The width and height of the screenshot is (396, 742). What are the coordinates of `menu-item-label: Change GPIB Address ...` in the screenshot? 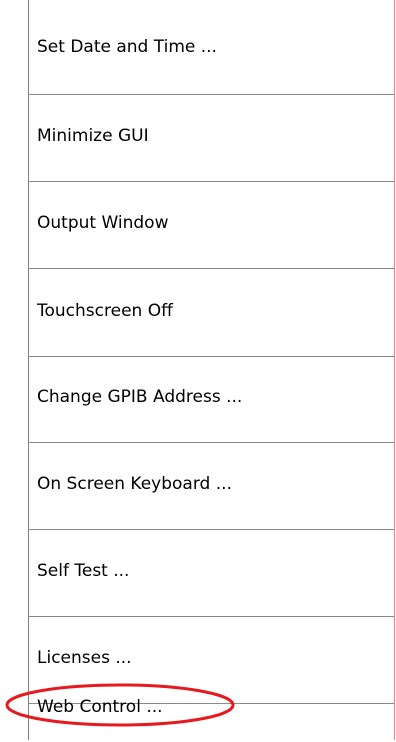 It's located at (140, 397).